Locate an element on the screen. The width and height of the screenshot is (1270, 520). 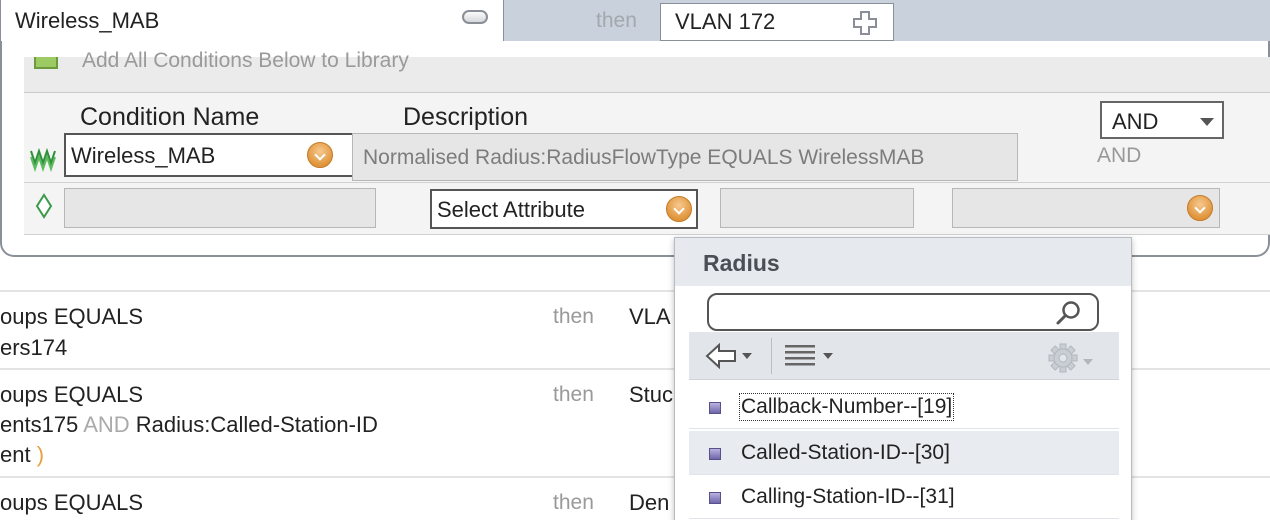
attribute-select-value: Select Attribute is located at coordinates (511, 209).